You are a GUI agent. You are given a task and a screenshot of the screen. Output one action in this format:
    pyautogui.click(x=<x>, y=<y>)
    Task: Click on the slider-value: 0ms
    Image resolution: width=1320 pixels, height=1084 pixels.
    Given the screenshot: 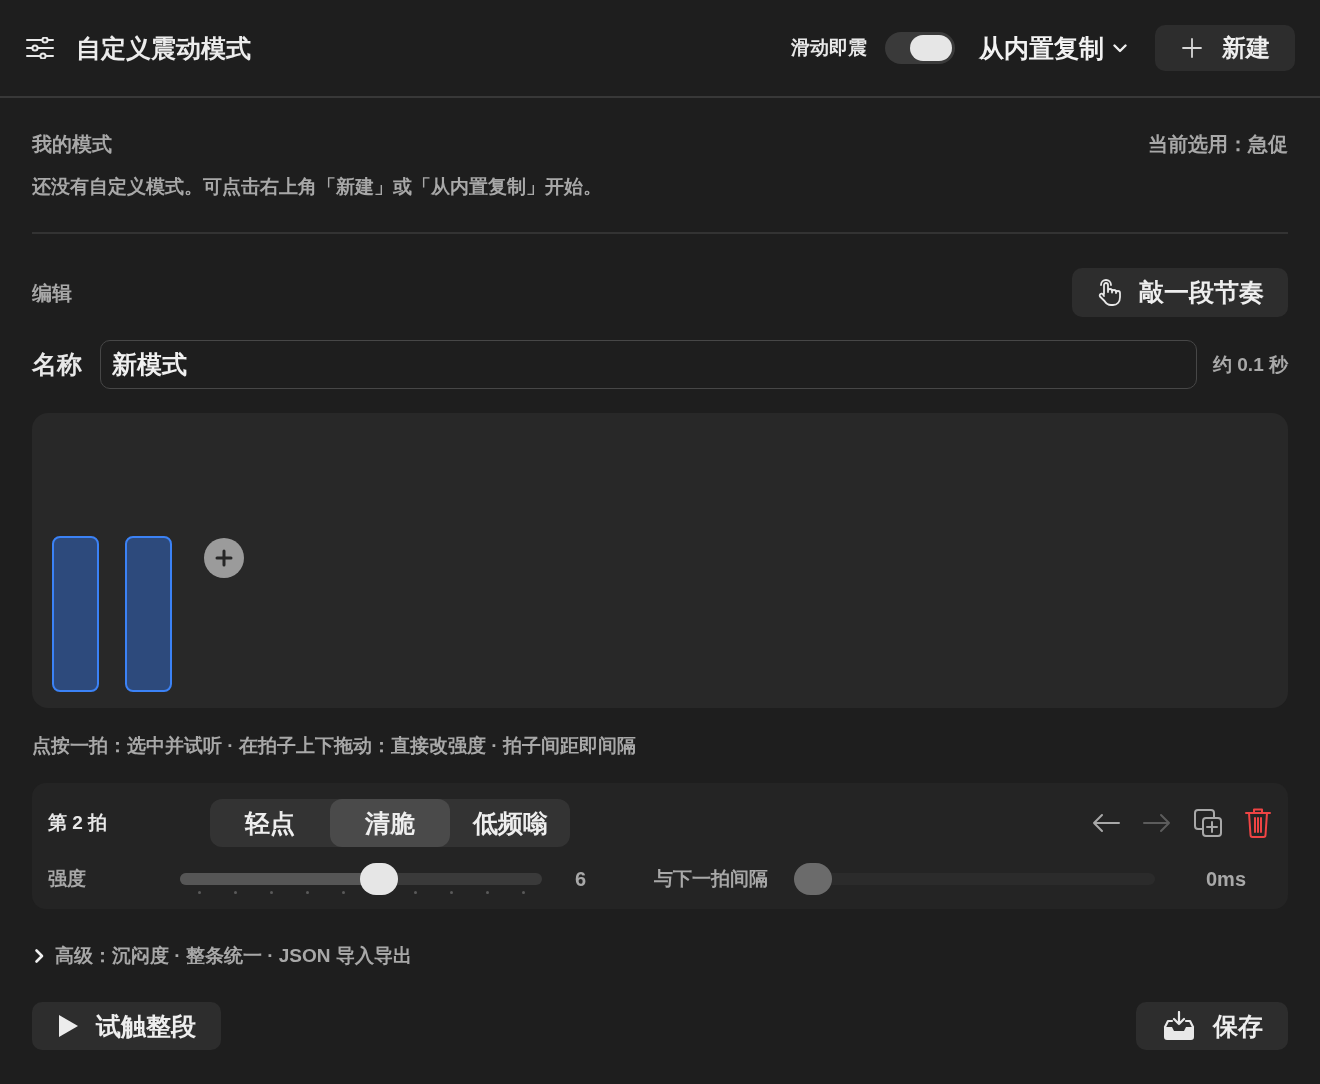 What is the action you would take?
    pyautogui.click(x=1225, y=879)
    